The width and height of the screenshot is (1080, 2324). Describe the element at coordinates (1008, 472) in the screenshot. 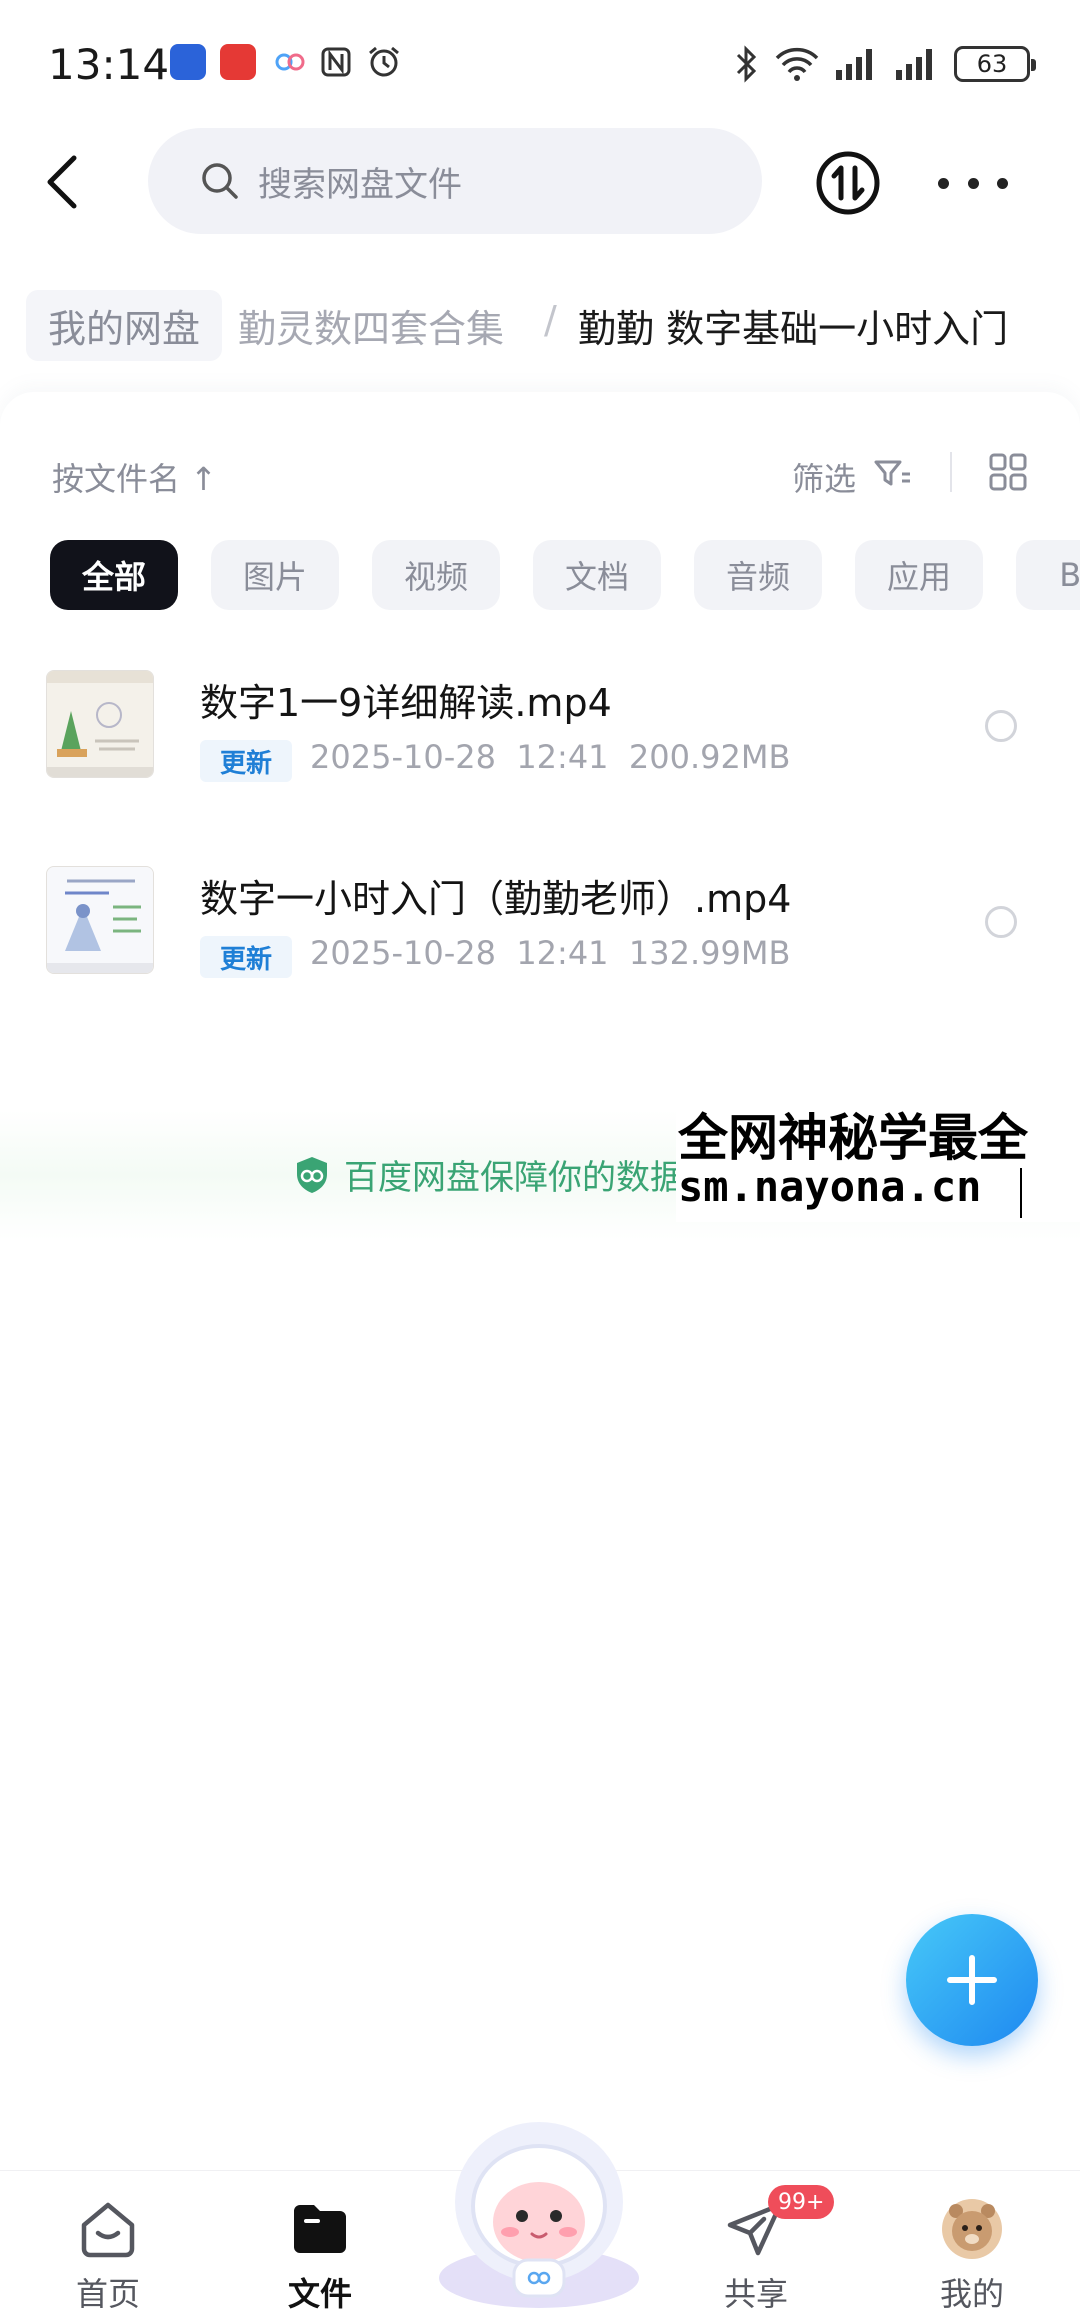

I see `grid-view-icon` at that location.